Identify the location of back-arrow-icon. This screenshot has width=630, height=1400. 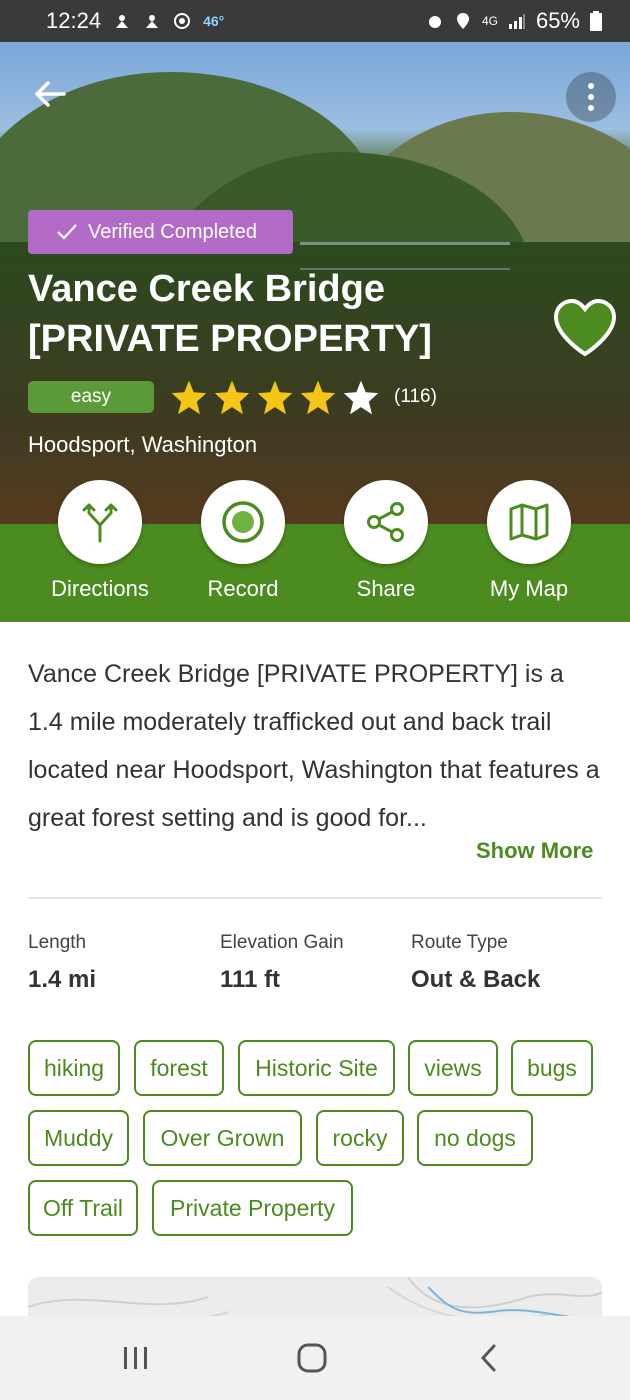
(50, 94).